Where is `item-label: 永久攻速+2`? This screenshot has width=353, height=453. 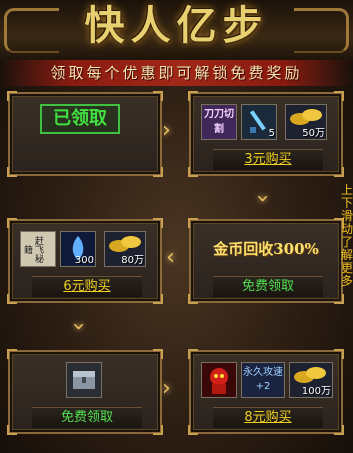
item-label: 永久攻速+2 is located at coordinates (263, 379).